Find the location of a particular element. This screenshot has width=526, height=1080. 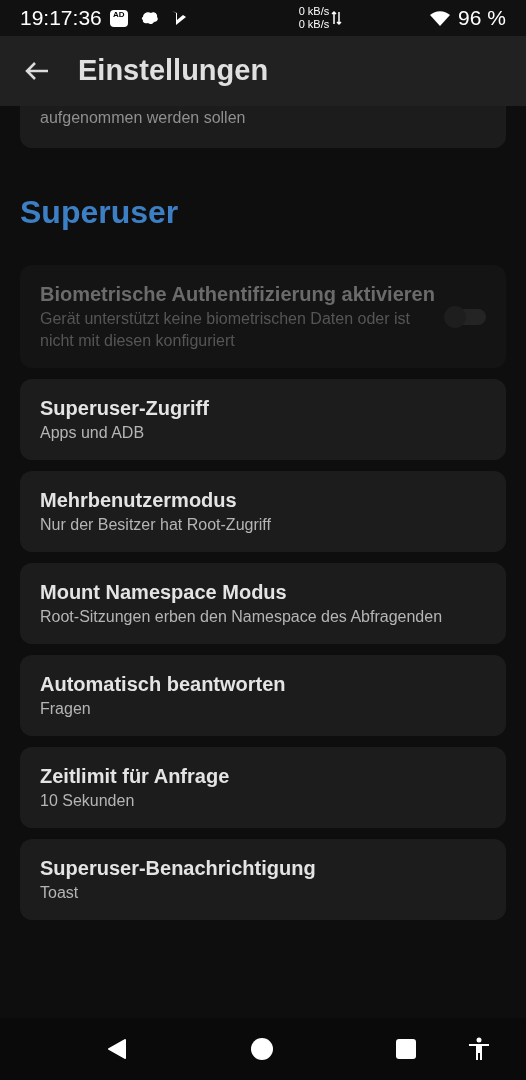

setting-title: Biometrische Authentifizierung aktivieren is located at coordinates (238, 294).